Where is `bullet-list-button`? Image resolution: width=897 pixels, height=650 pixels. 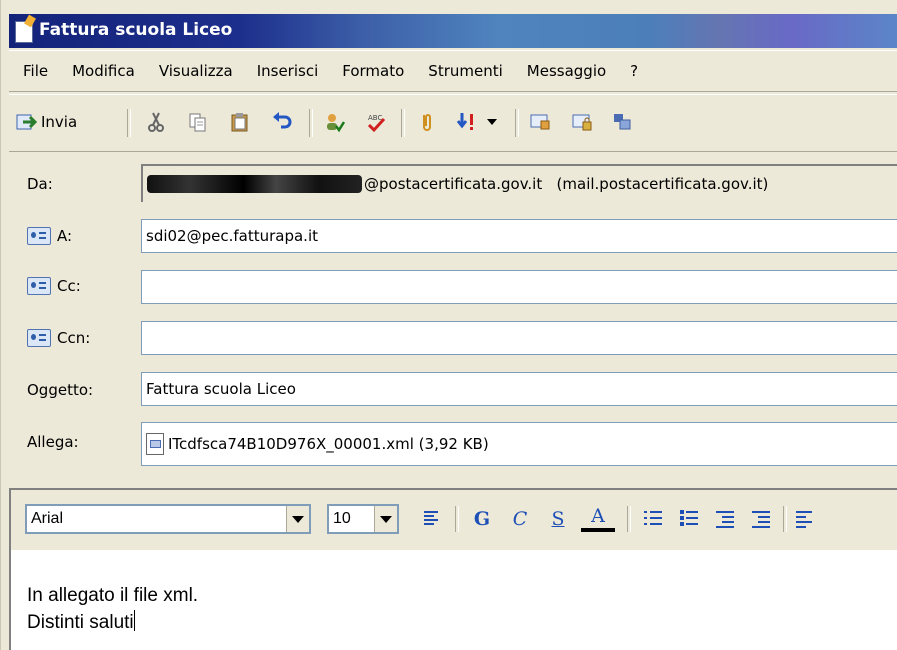 bullet-list-button is located at coordinates (689, 519).